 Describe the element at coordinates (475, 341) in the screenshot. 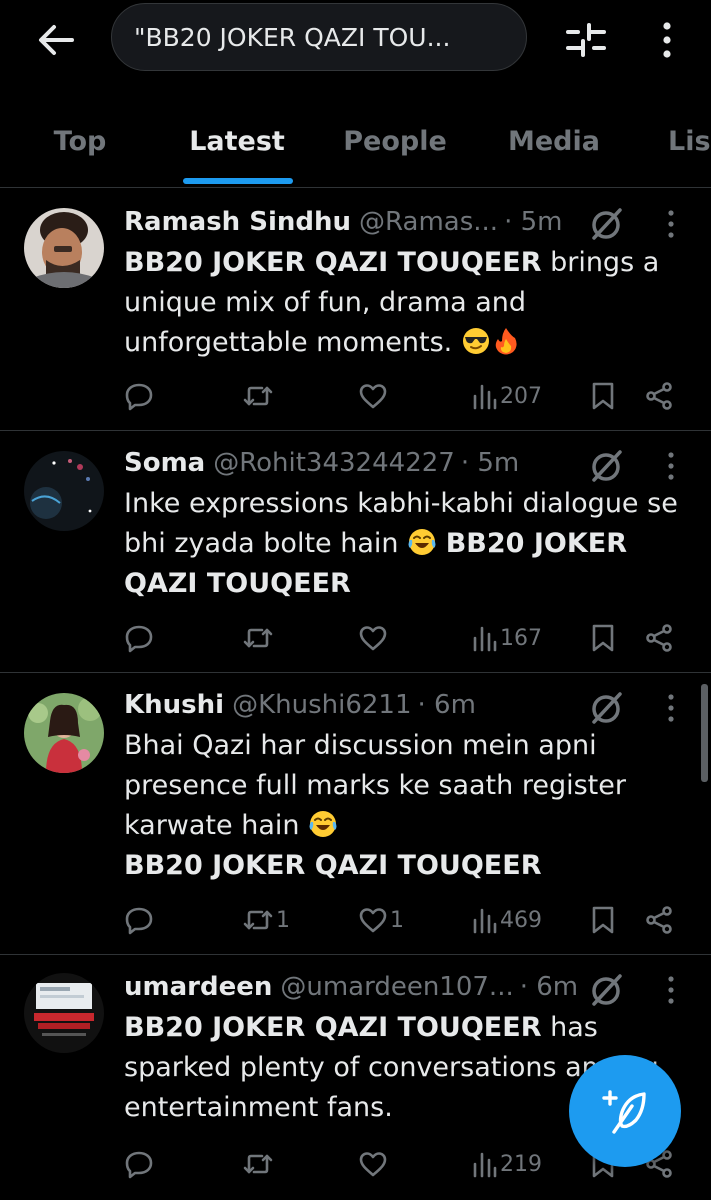

I see `sunglasses-emoji` at that location.